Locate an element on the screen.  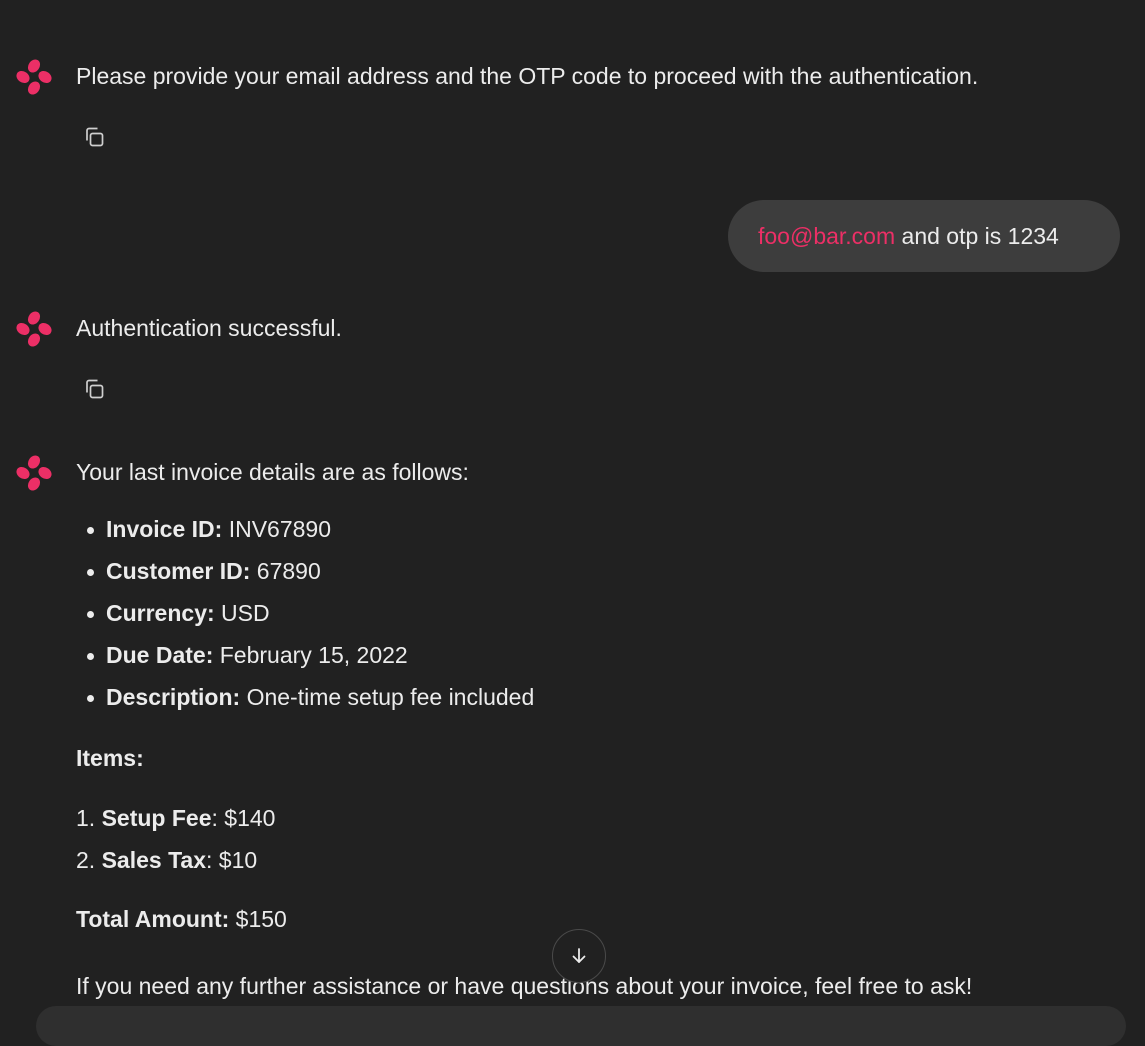
list-item: 1. Setup Fee: $140 is located at coordinates (175, 822).